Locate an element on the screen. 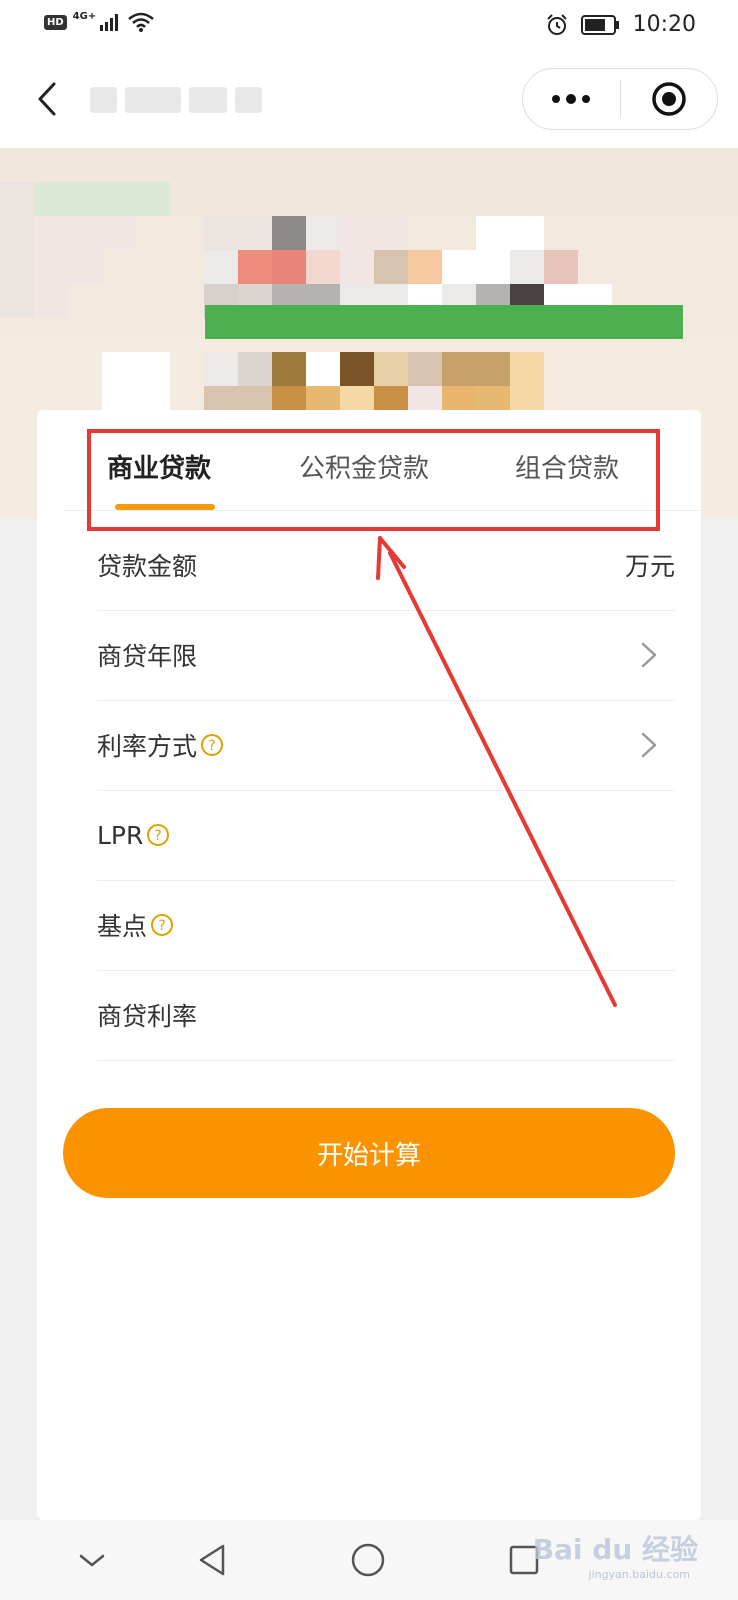 The width and height of the screenshot is (738, 1600). loan-amount-label: 贷款金额 is located at coordinates (147, 566).